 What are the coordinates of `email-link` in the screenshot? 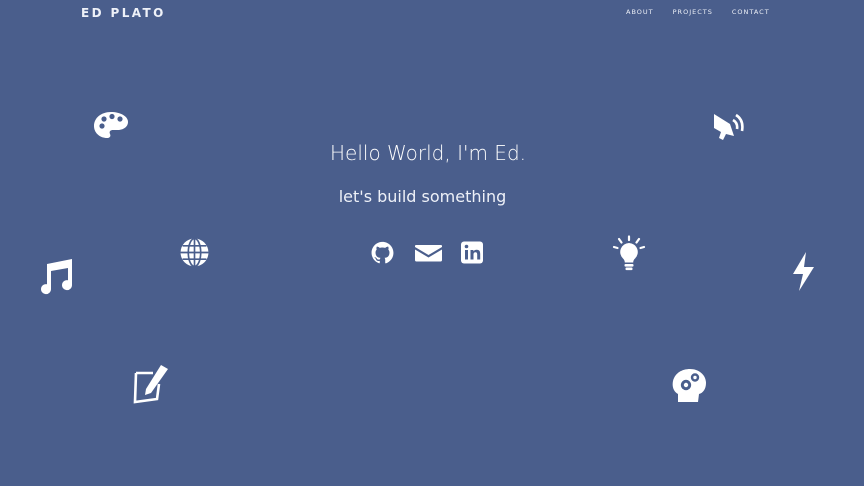 It's located at (428, 252).